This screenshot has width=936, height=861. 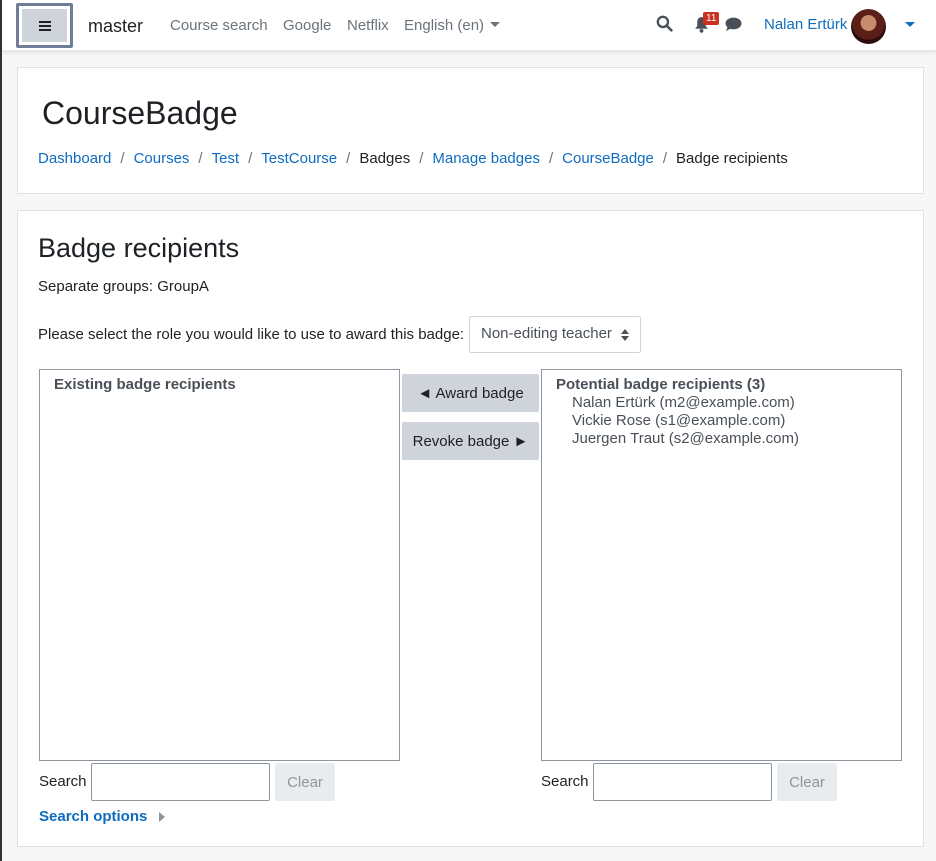 What do you see at coordinates (115, 26) in the screenshot?
I see `site-name: master` at bounding box center [115, 26].